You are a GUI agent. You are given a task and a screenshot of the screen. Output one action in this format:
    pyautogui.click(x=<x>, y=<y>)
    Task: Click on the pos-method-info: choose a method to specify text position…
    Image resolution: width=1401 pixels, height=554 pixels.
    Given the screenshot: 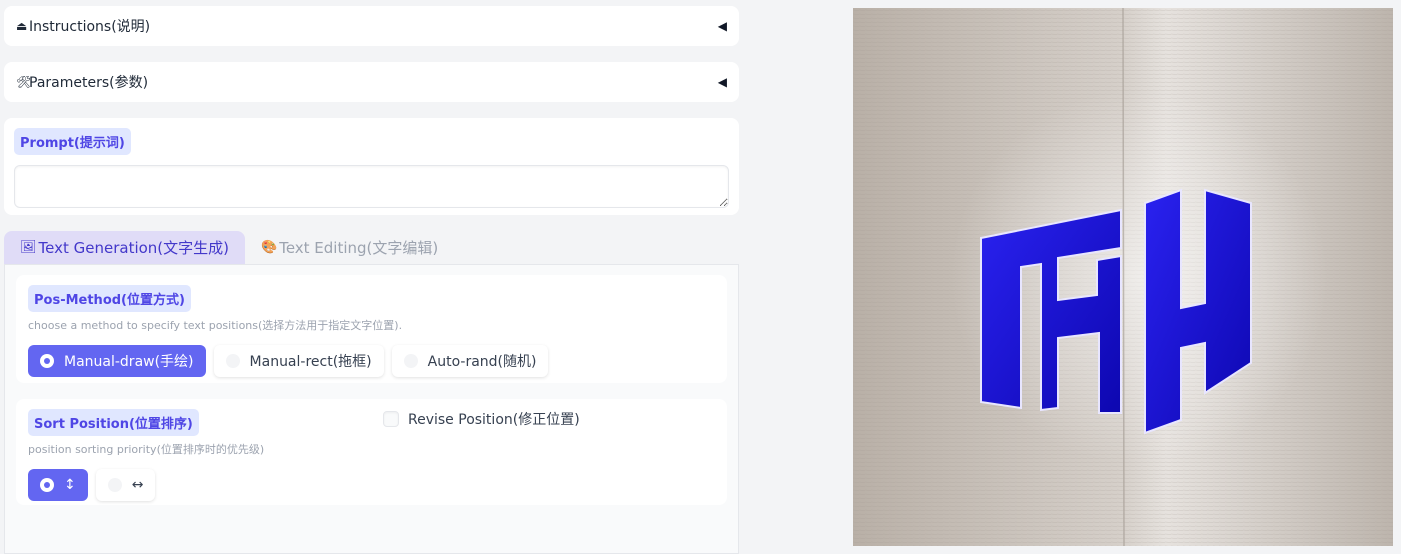 What is the action you would take?
    pyautogui.click(x=215, y=325)
    